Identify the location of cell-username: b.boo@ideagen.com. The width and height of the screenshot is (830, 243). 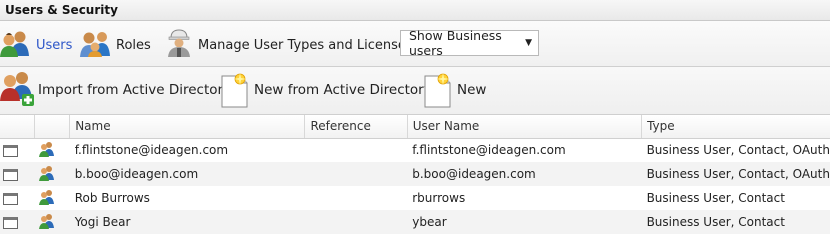
(474, 174).